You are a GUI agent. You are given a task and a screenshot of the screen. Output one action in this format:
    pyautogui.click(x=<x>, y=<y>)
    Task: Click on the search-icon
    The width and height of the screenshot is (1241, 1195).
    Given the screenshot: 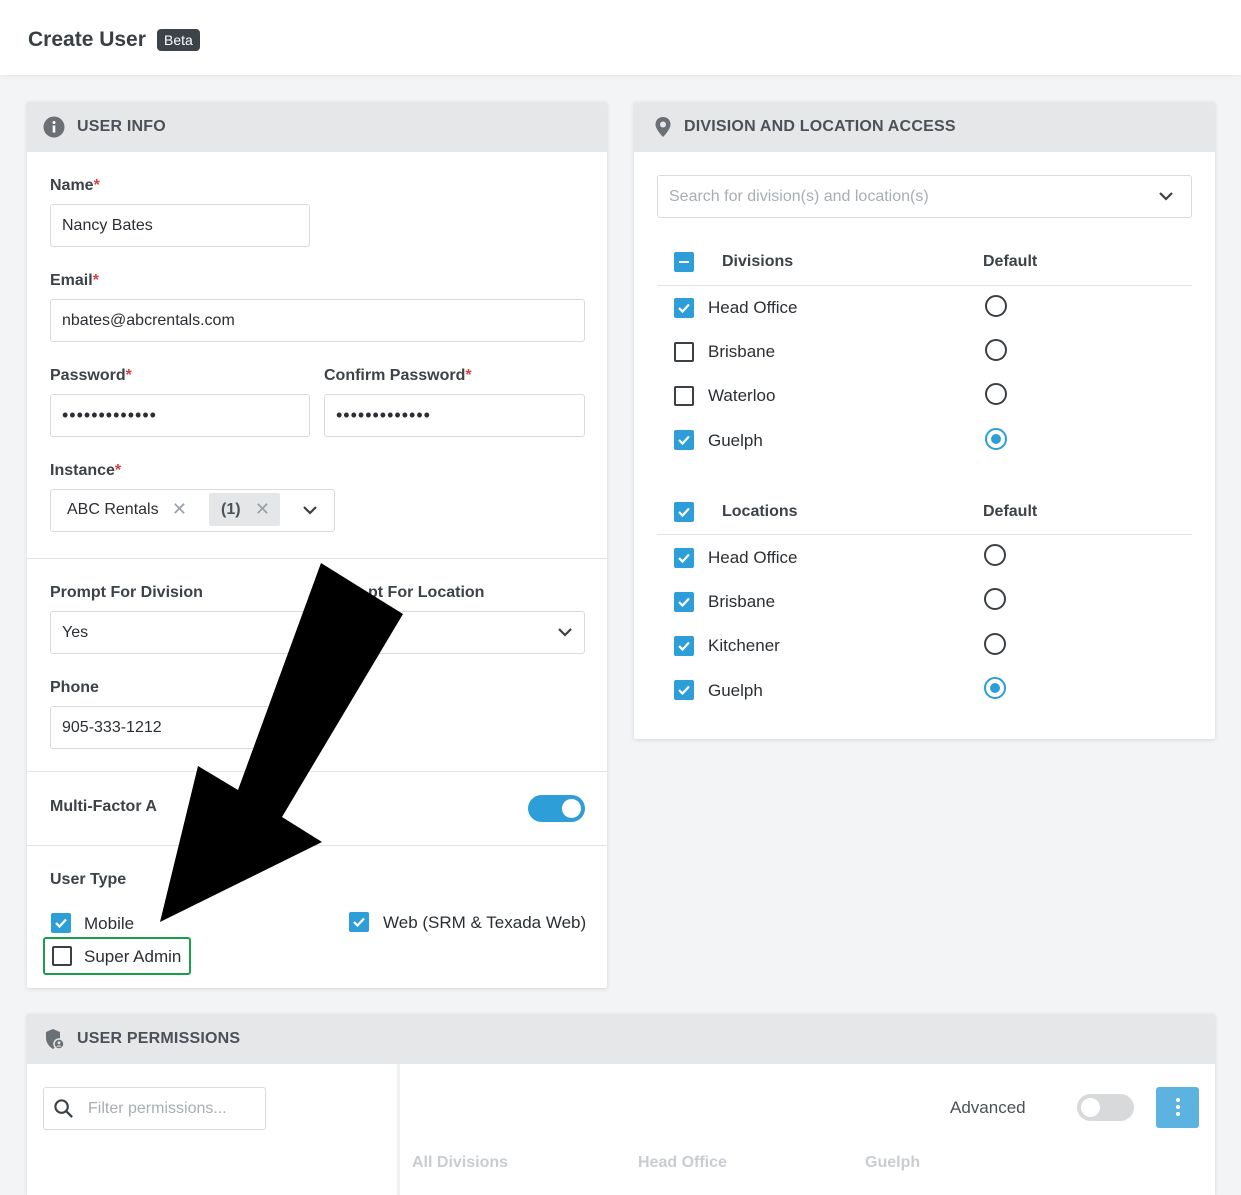 What is the action you would take?
    pyautogui.click(x=63, y=1108)
    